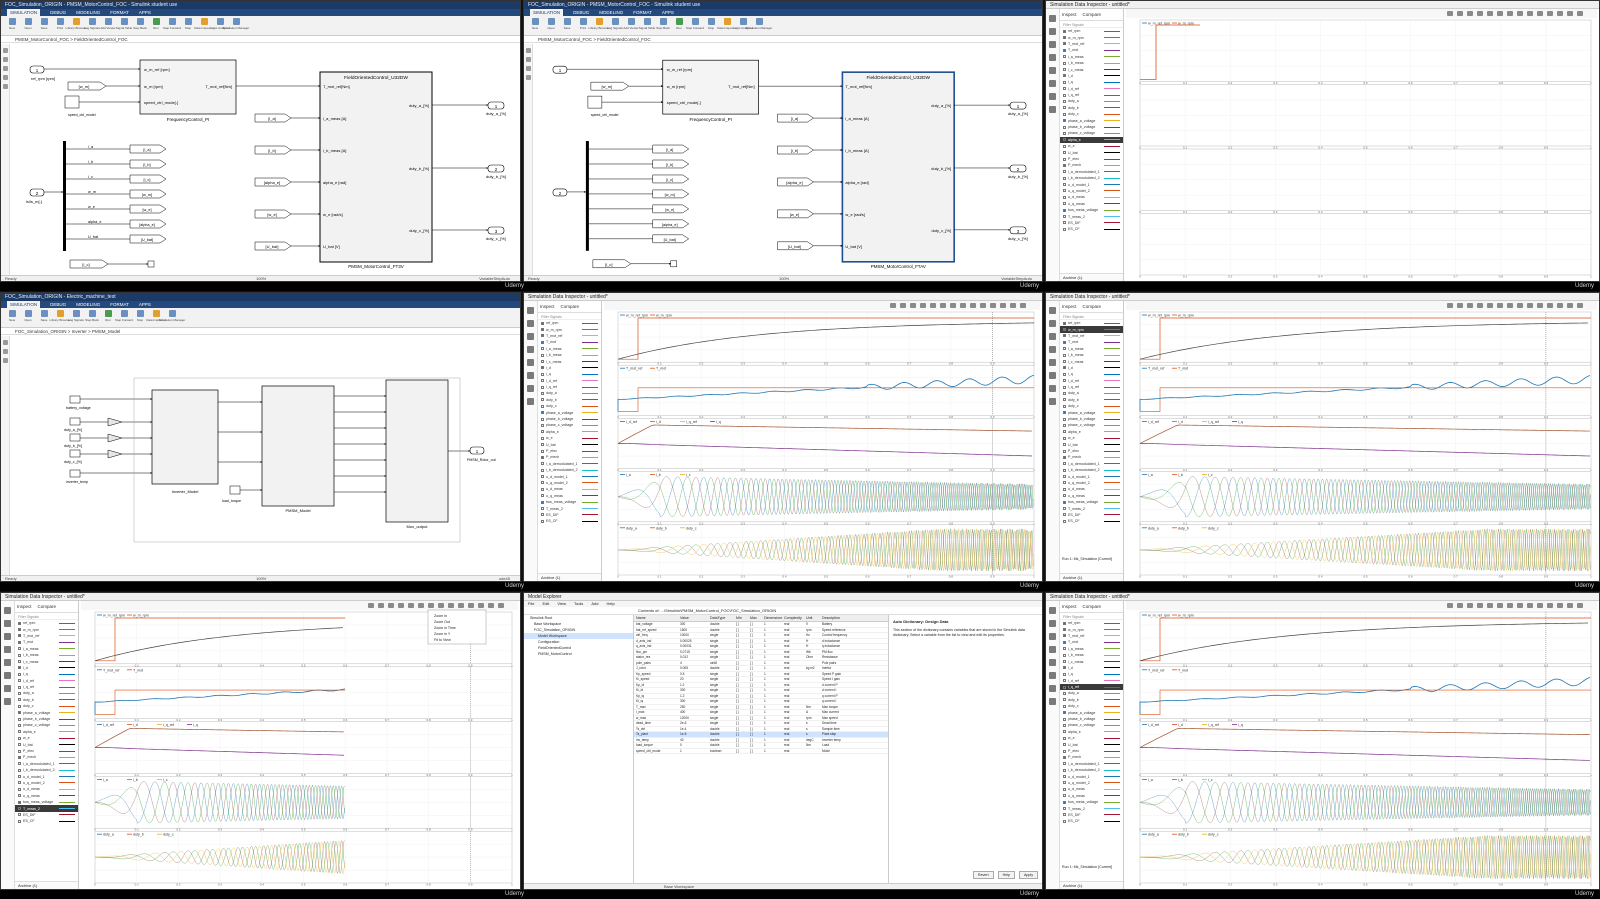 The image size is (1600, 899). What do you see at coordinates (1052, 649) in the screenshot?
I see `import-icon` at bounding box center [1052, 649].